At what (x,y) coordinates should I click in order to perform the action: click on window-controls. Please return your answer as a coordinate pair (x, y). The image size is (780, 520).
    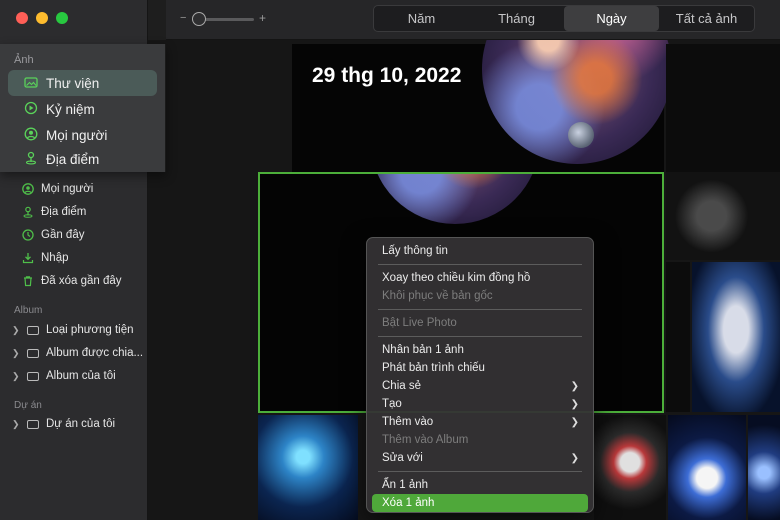
    Looking at the image, I should click on (42, 18).